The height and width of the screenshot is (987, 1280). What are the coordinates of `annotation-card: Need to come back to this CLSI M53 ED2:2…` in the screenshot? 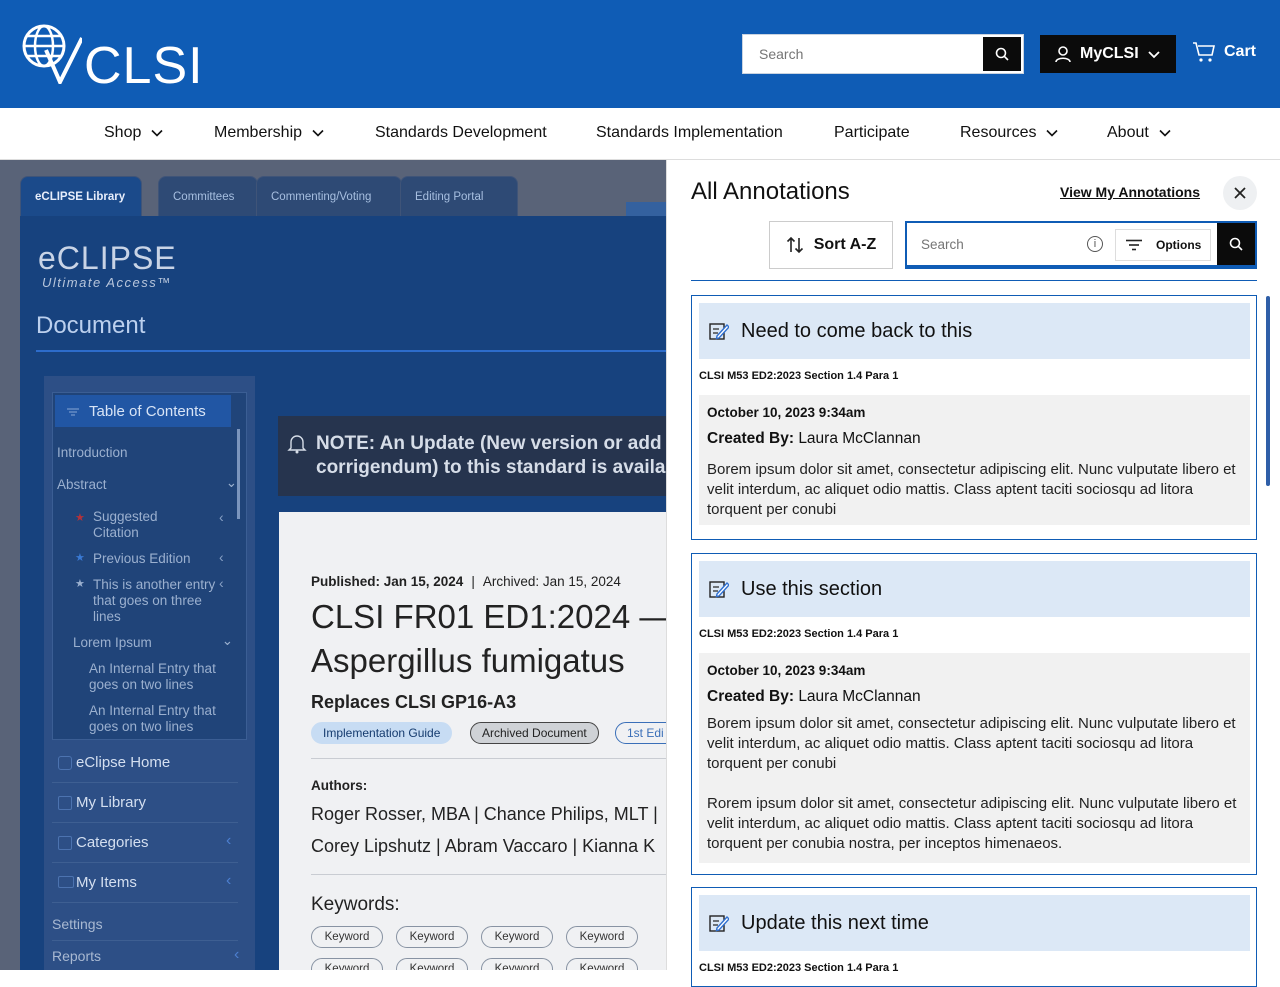 It's located at (974, 417).